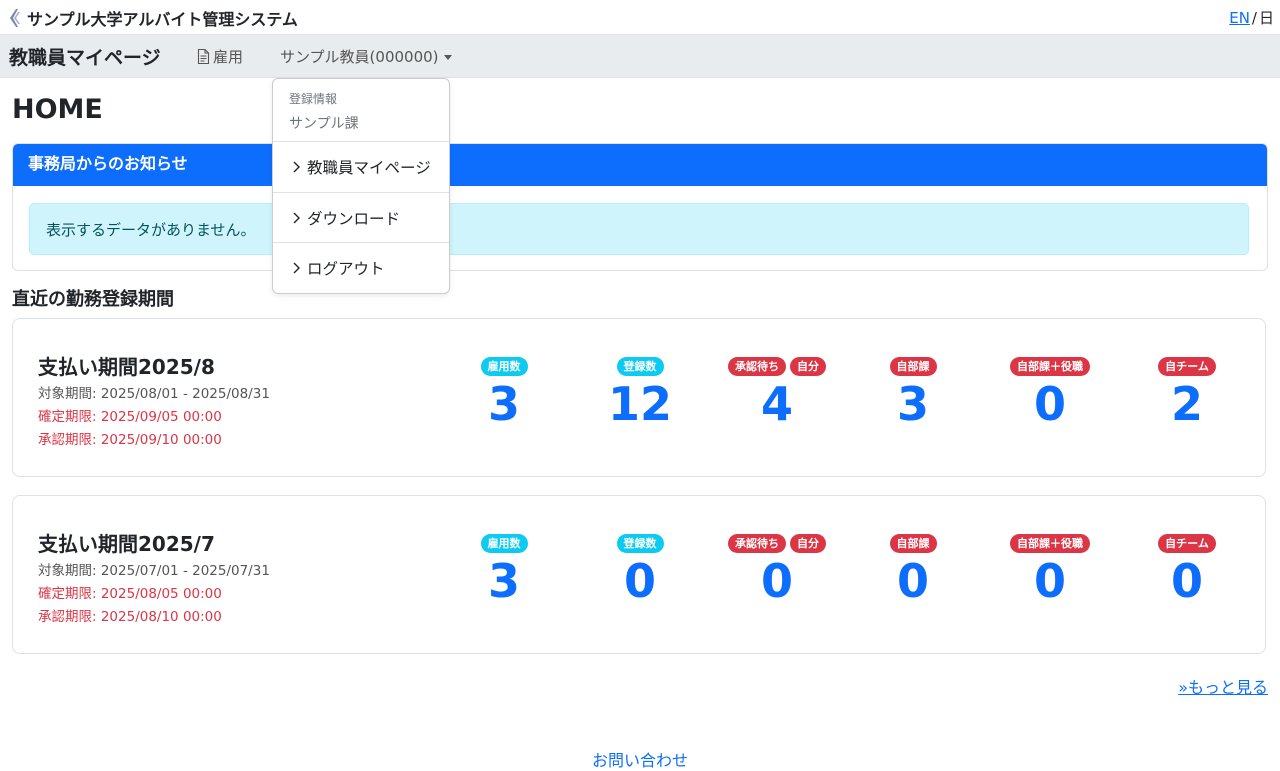 This screenshot has width=1280, height=771. I want to click on dropdown-item-mypage: 教職員マイページ, so click(361, 167).